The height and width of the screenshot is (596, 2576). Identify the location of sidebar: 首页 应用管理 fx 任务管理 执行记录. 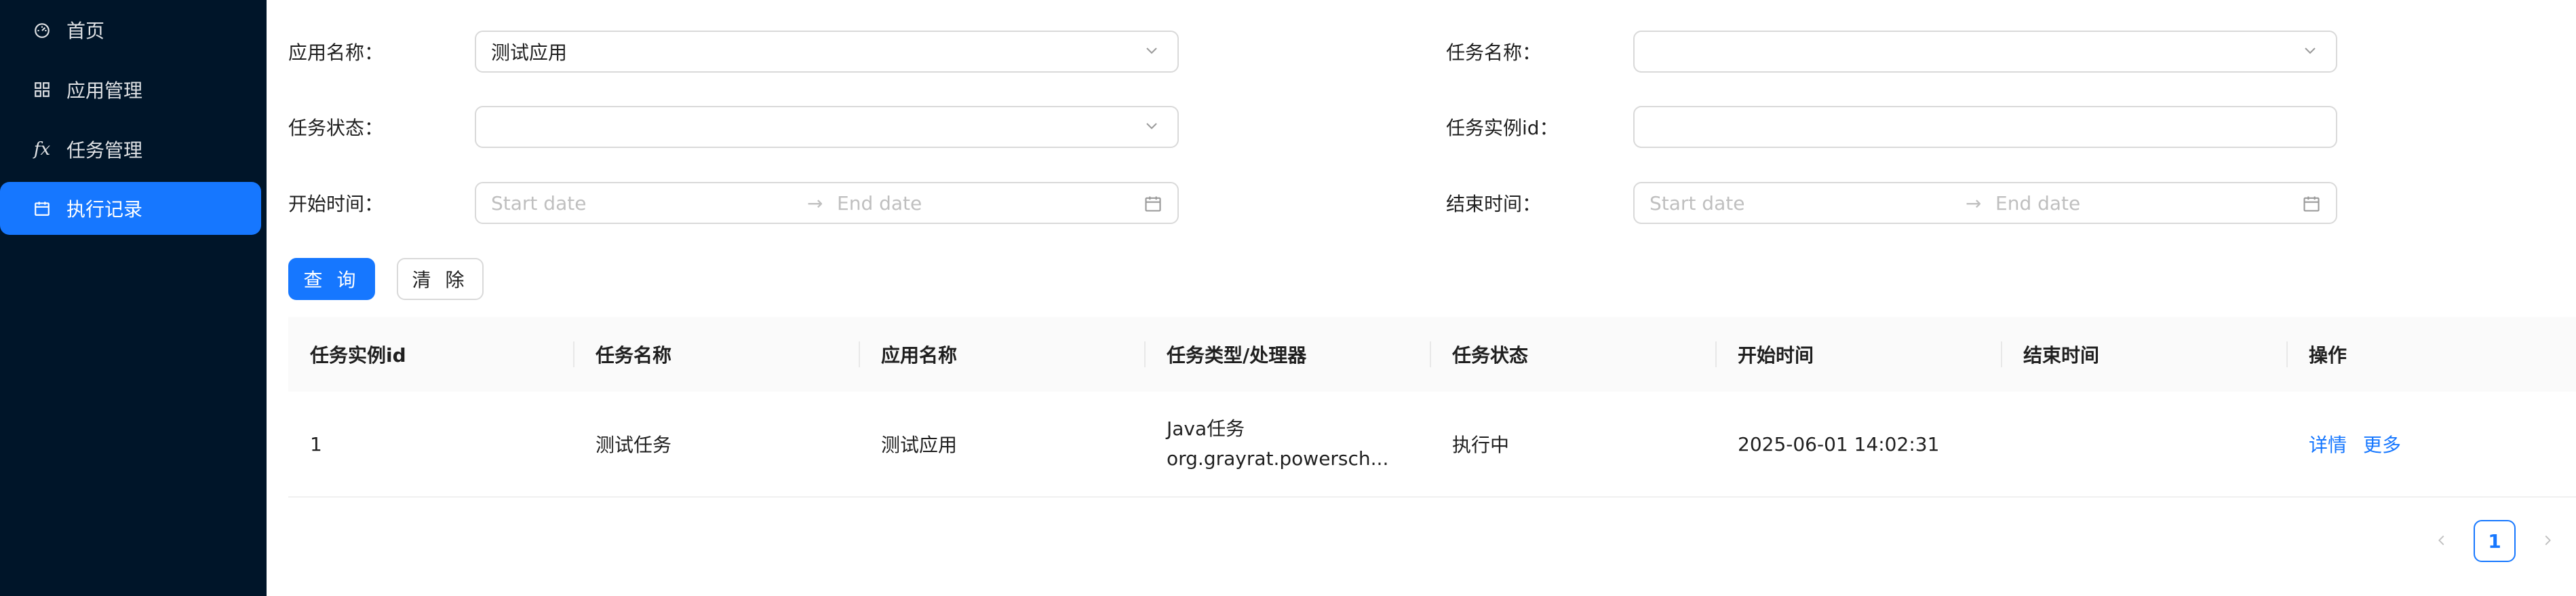
(133, 298).